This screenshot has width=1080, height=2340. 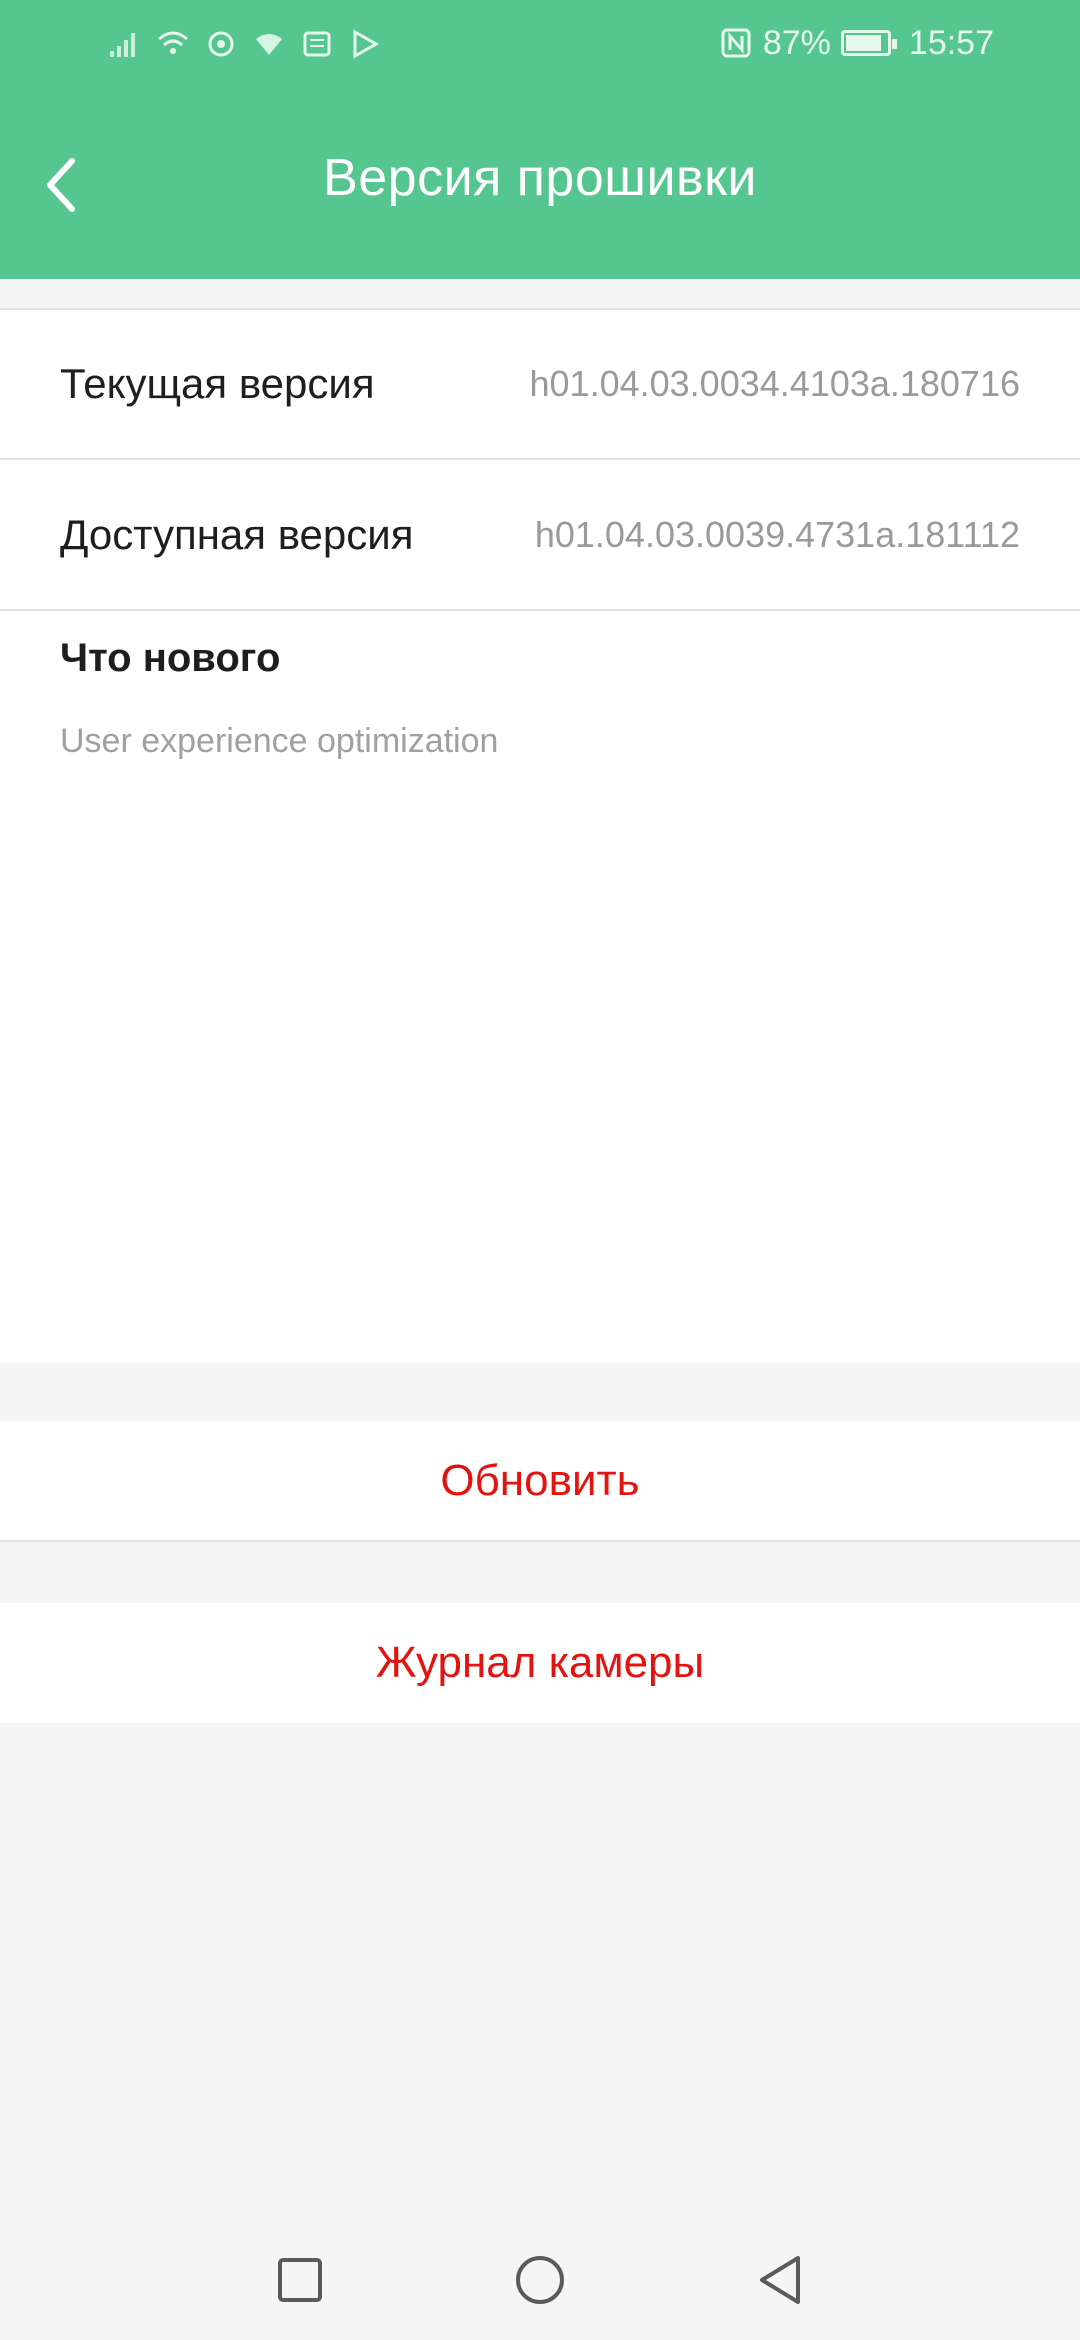 I want to click on home-icon, so click(x=540, y=2280).